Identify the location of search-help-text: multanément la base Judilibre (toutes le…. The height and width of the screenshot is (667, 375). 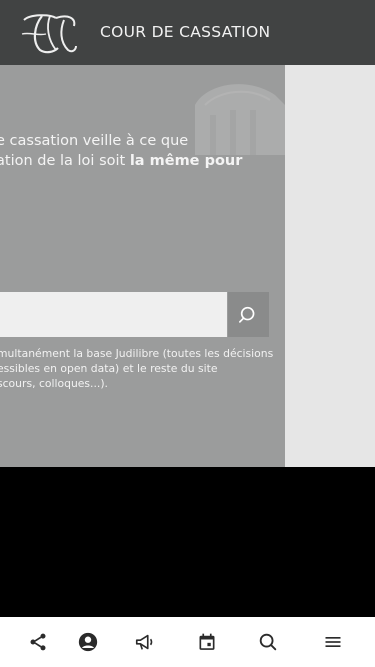
(137, 369).